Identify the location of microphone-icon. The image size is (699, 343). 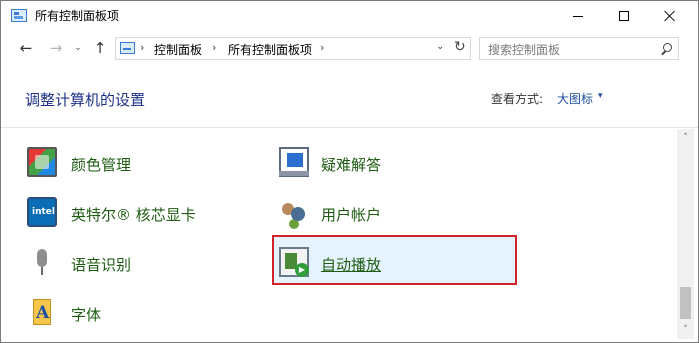
(42, 262).